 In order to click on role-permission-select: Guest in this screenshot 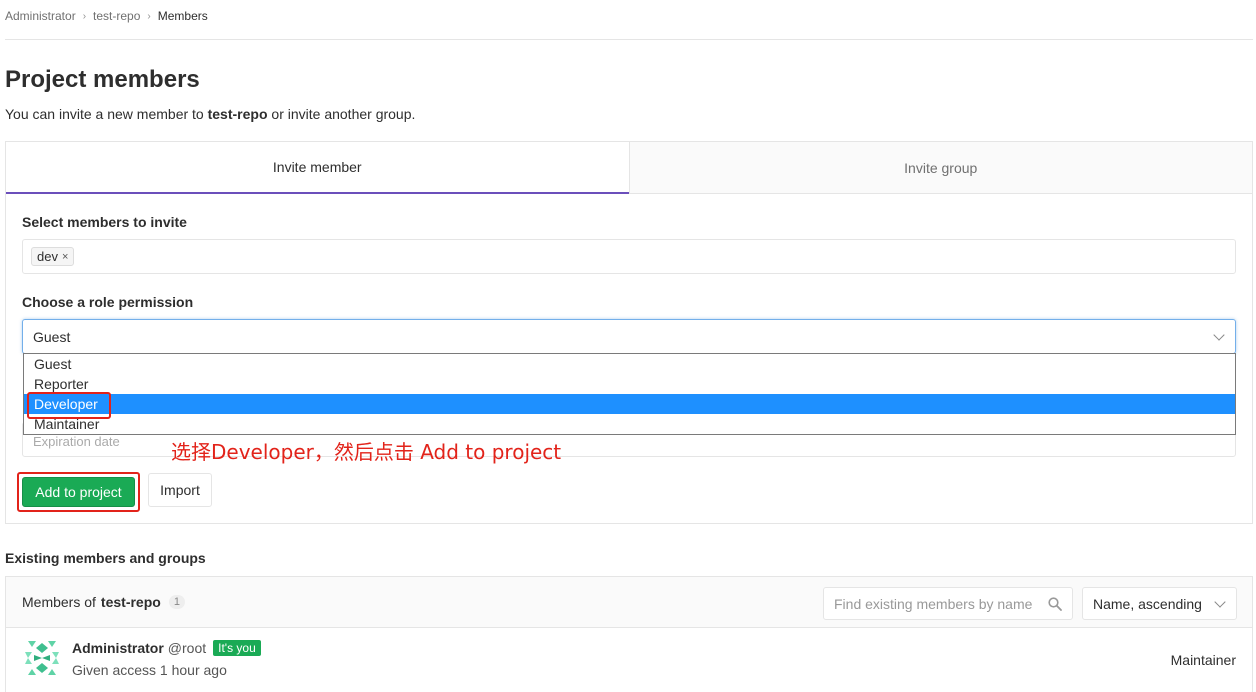, I will do `click(629, 336)`.